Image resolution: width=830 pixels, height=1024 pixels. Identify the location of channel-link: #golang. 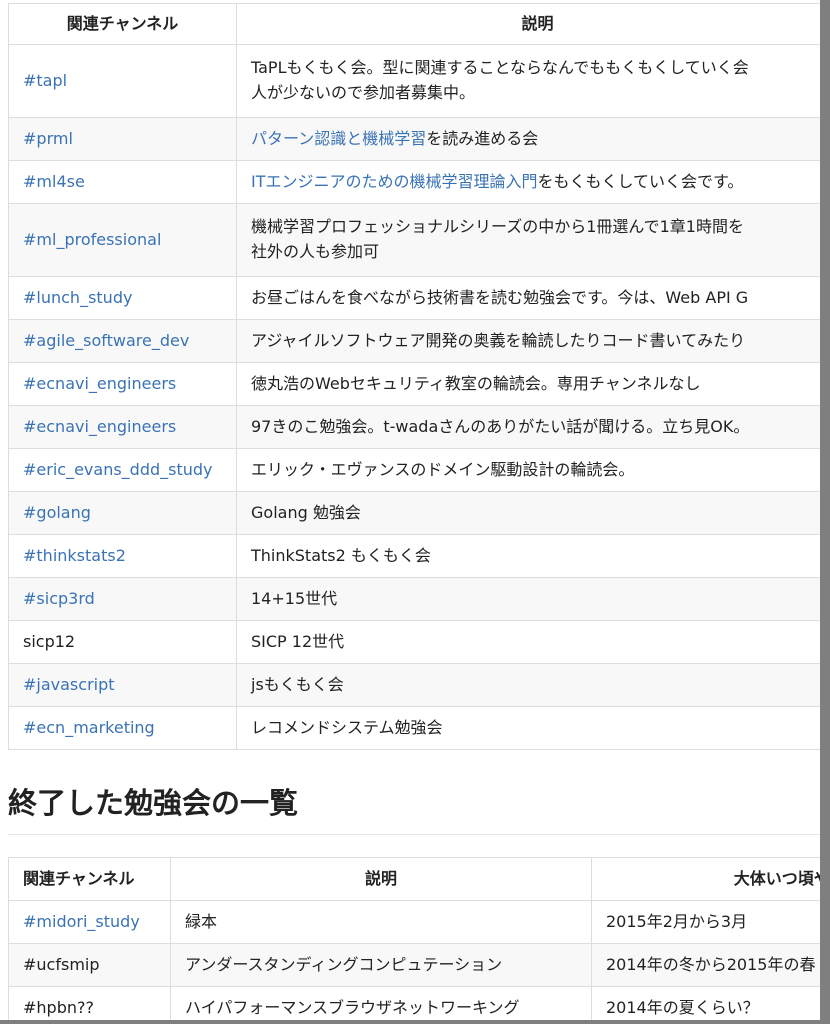
(57, 512).